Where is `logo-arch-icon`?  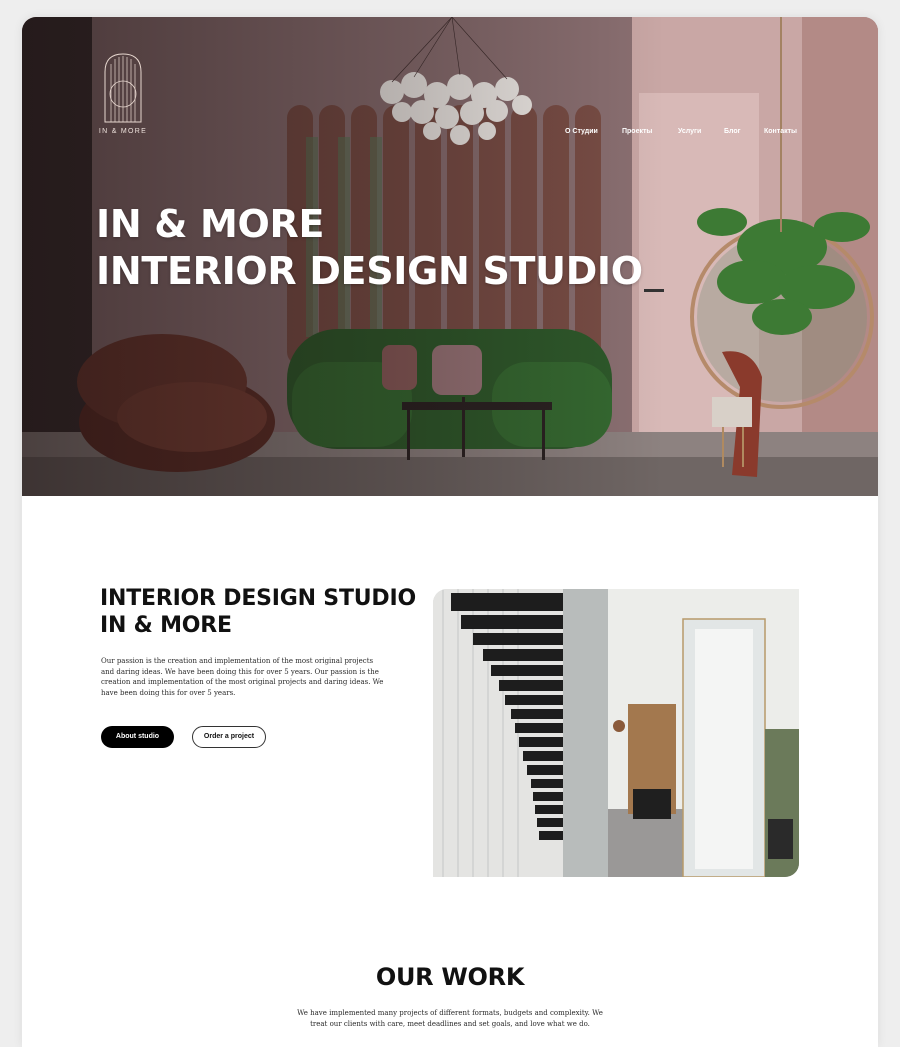 logo-arch-icon is located at coordinates (123, 88).